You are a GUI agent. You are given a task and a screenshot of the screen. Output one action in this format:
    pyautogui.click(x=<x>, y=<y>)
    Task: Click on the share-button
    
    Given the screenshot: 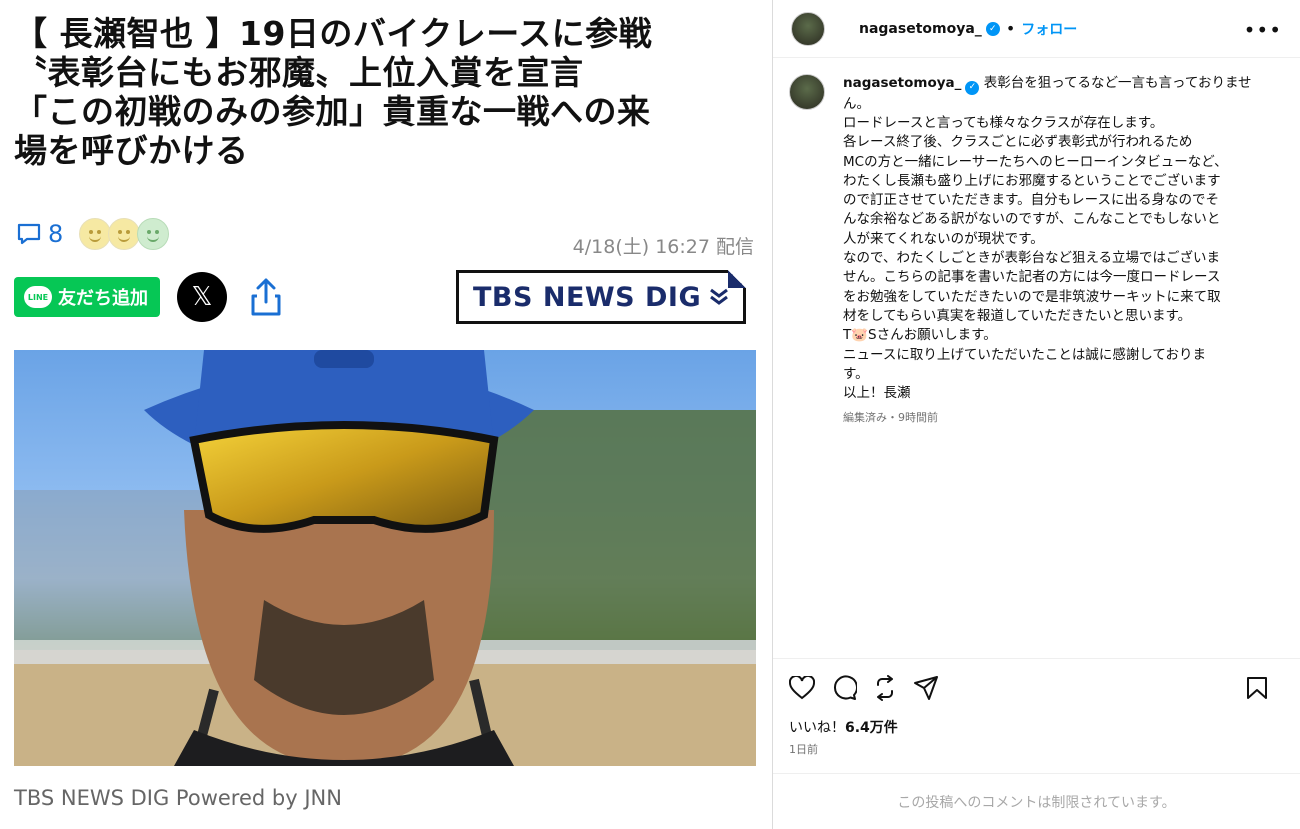 What is the action you would take?
    pyautogui.click(x=266, y=297)
    